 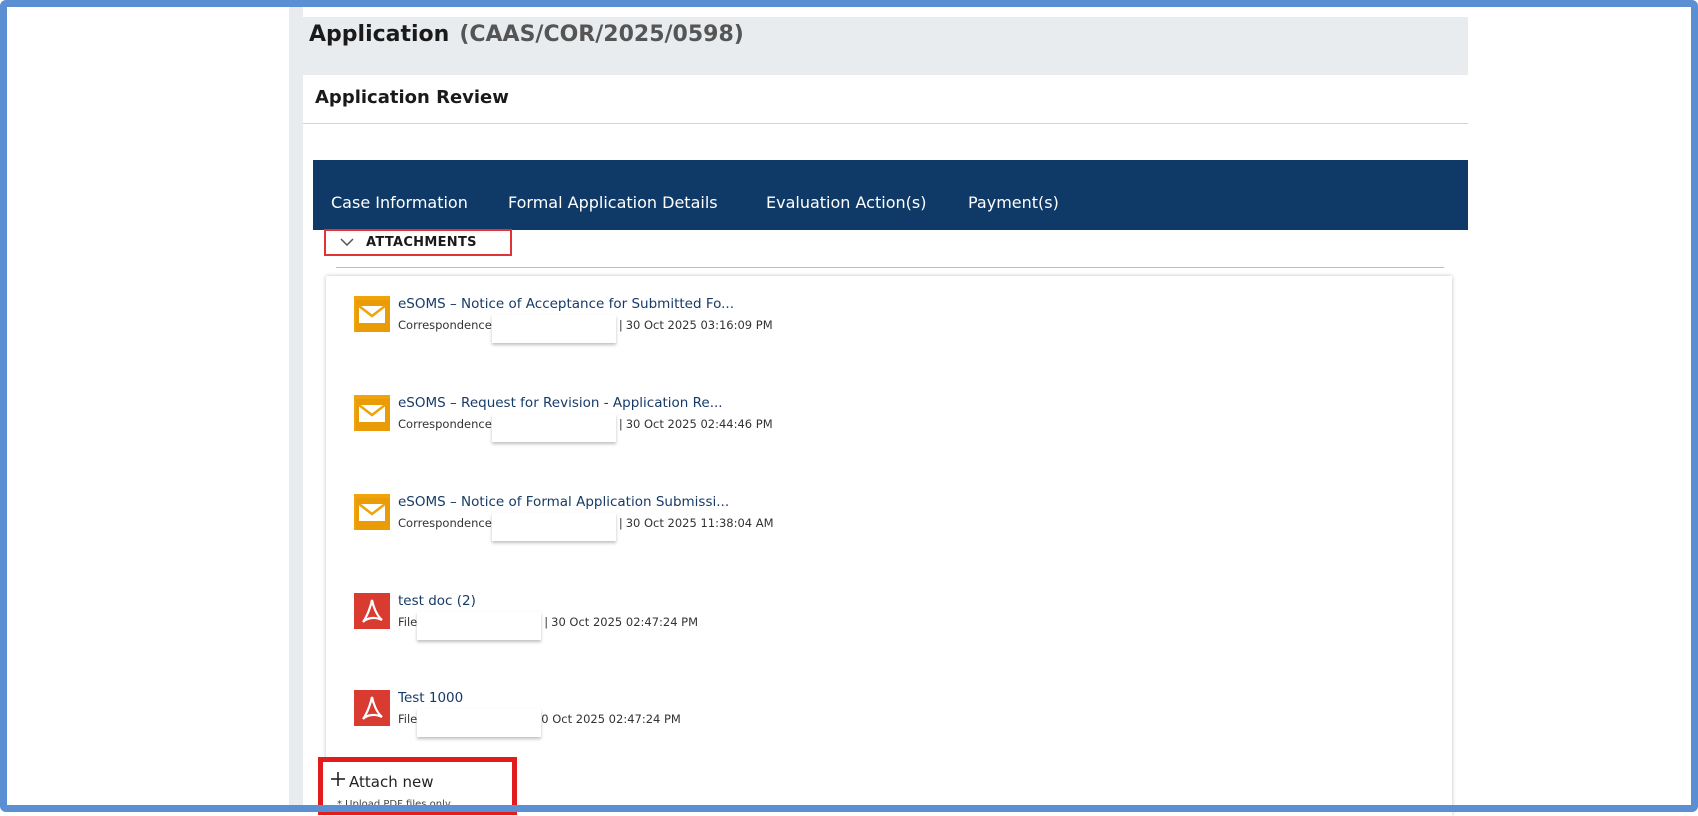 I want to click on left-gutter, so click(x=296, y=406).